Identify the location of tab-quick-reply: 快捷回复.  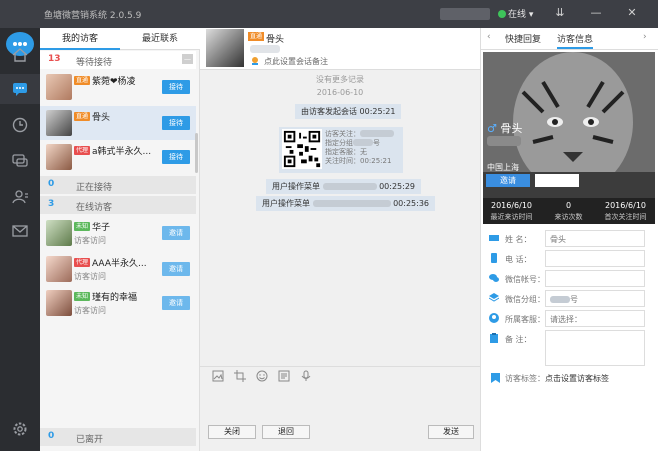
(523, 38).